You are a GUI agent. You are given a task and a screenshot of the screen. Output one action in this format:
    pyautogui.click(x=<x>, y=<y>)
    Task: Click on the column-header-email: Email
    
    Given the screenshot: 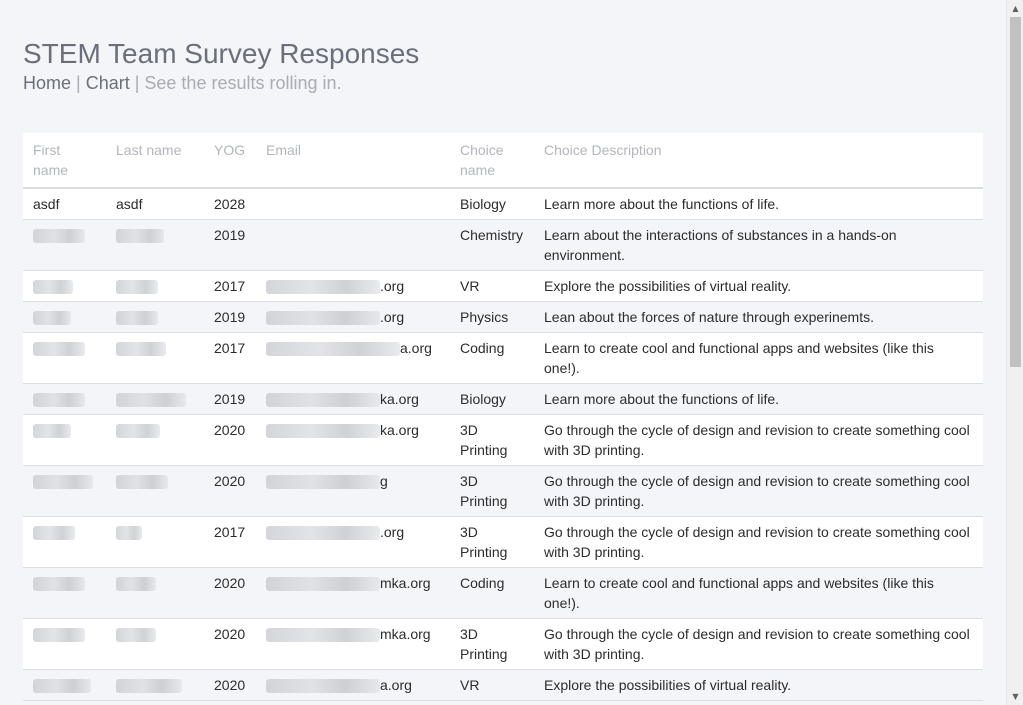 What is the action you would take?
    pyautogui.click(x=353, y=161)
    